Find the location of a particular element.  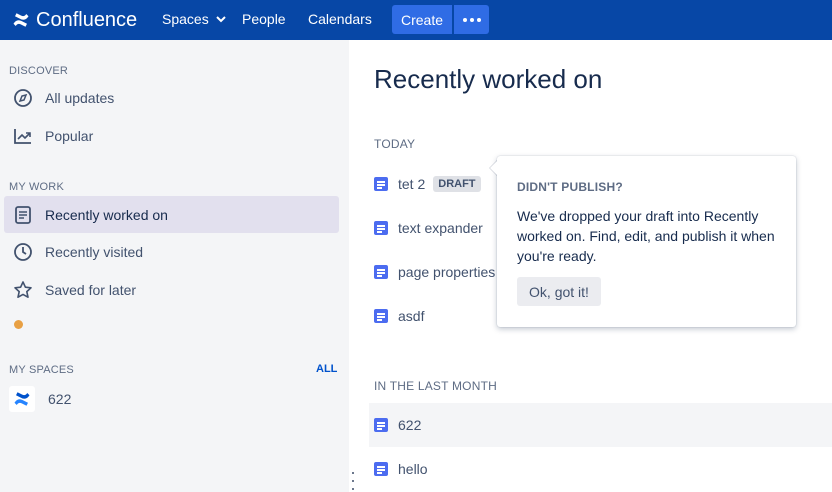

draft-badge: DRAFT is located at coordinates (457, 184).